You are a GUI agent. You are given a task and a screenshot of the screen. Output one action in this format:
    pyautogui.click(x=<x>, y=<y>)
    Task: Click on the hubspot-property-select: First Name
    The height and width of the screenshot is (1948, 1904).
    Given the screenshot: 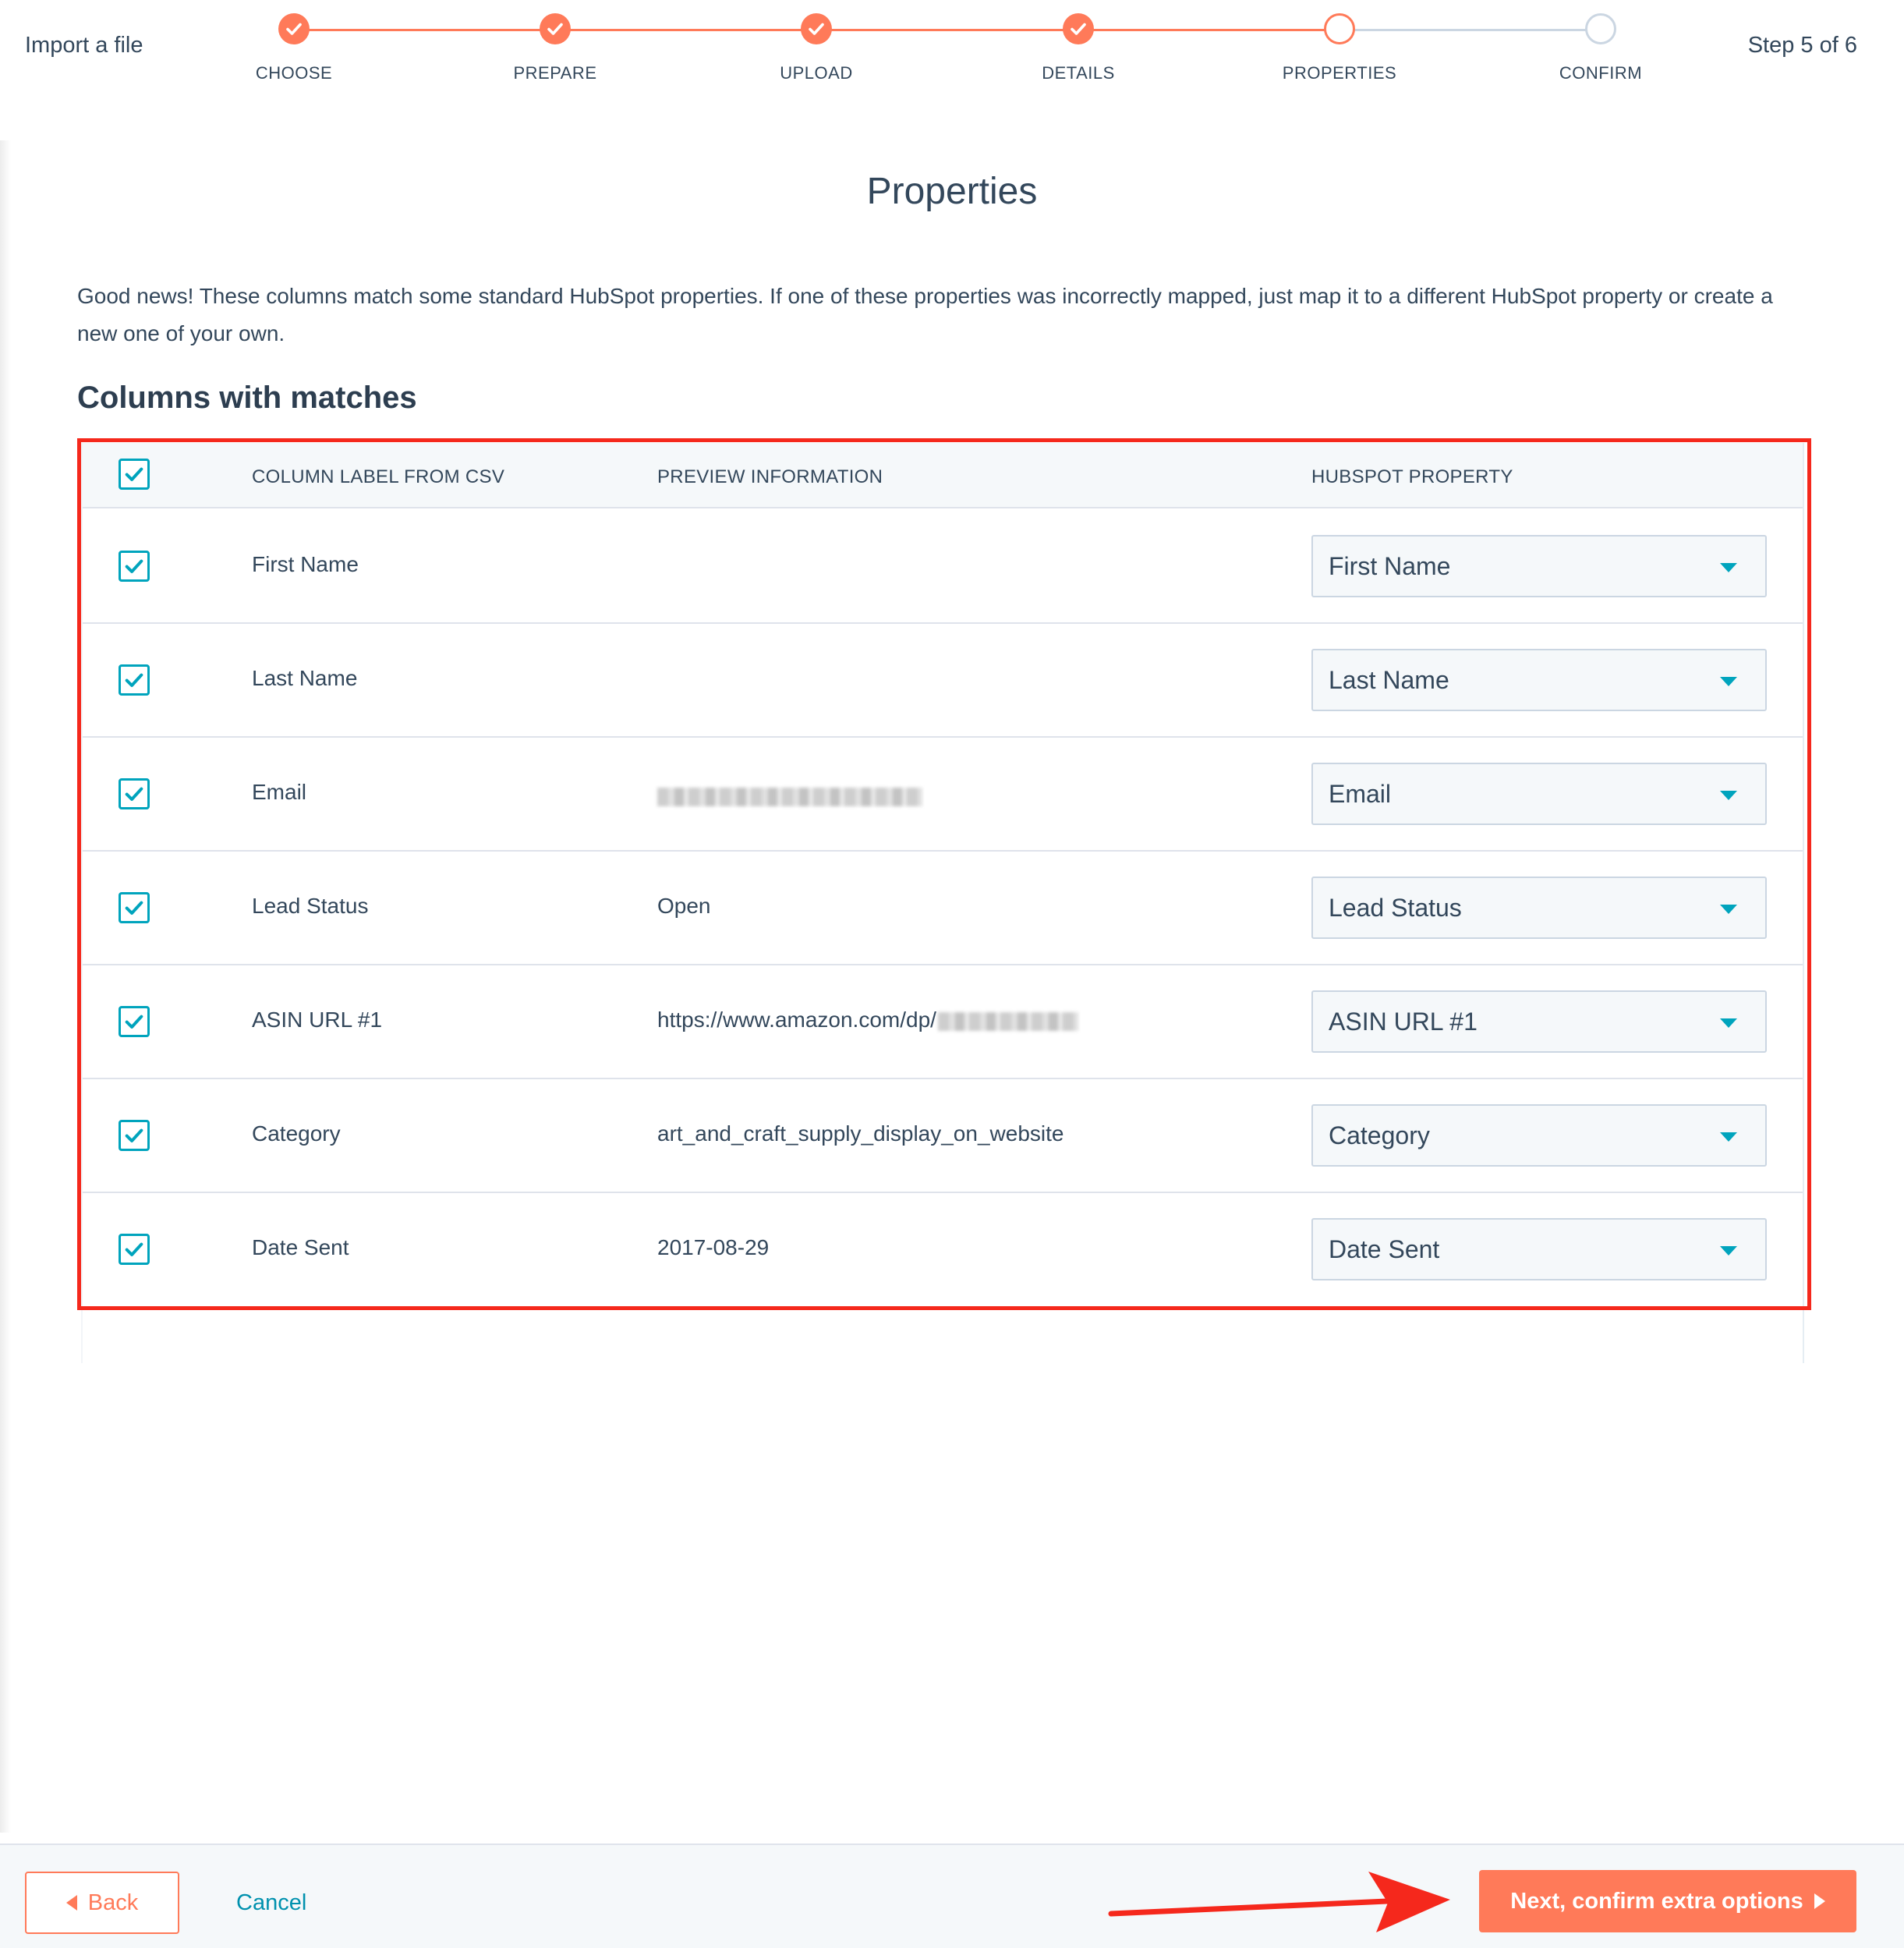 What is the action you would take?
    pyautogui.click(x=1539, y=566)
    